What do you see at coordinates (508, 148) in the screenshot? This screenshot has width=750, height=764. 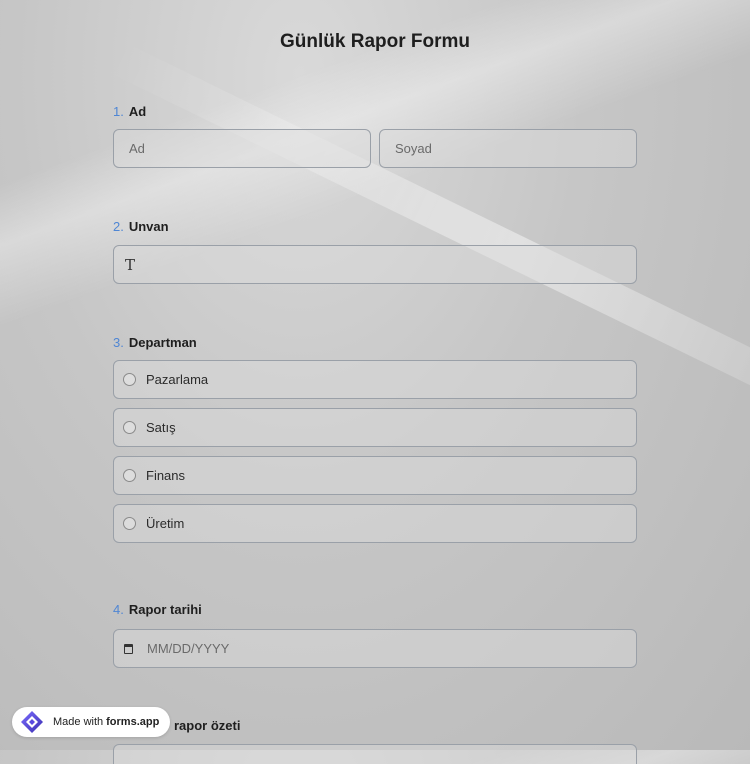 I see `last-name-input: Soyad` at bounding box center [508, 148].